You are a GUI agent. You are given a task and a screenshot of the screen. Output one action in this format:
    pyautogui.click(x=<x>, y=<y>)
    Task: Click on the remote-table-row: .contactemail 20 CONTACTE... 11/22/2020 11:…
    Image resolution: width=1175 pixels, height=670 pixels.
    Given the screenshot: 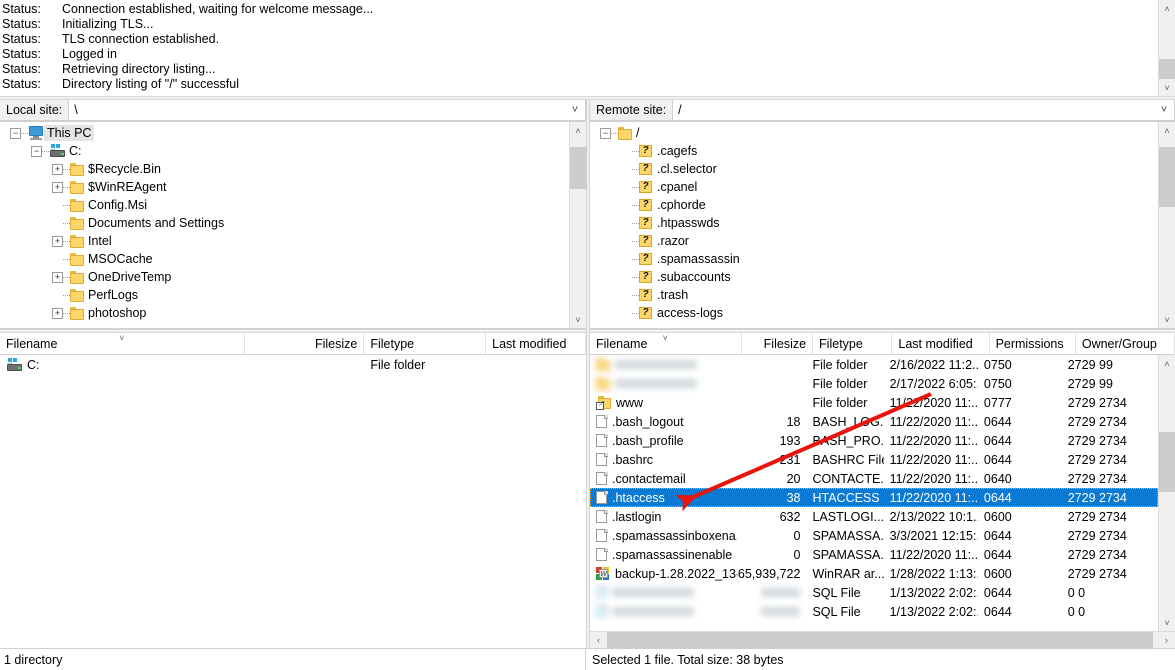 What is the action you would take?
    pyautogui.click(x=874, y=478)
    